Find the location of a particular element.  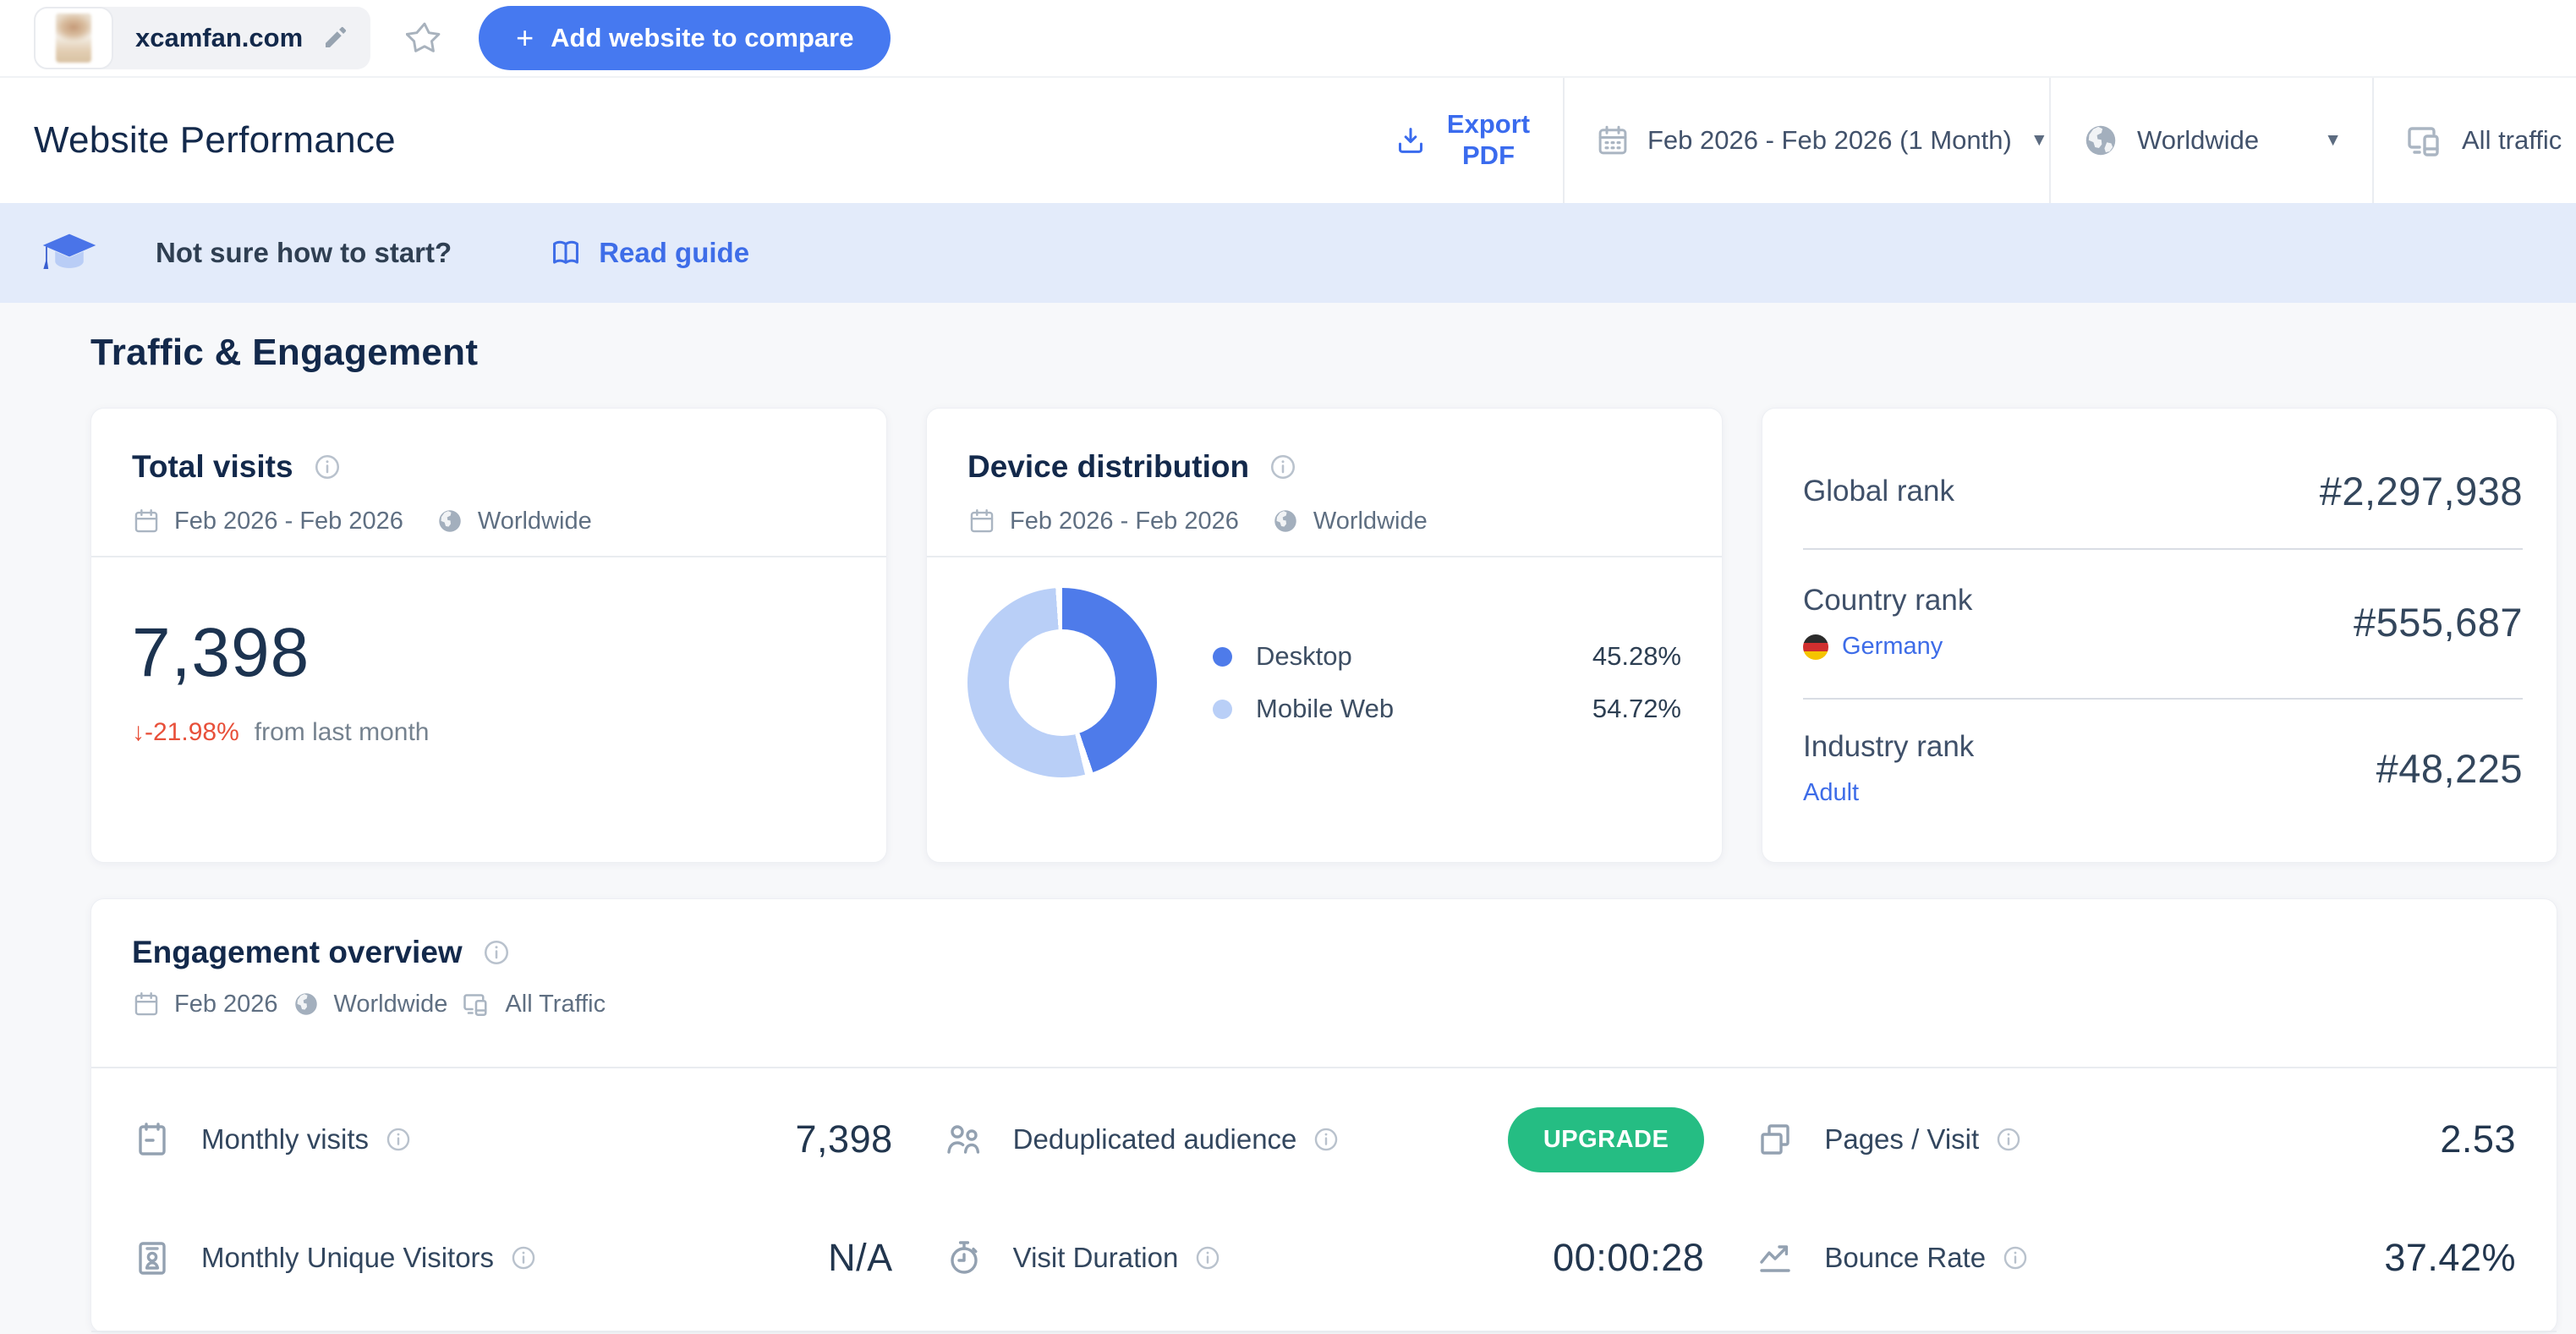

legend-item-desktop: Desktop 45.28% is located at coordinates (1447, 656).